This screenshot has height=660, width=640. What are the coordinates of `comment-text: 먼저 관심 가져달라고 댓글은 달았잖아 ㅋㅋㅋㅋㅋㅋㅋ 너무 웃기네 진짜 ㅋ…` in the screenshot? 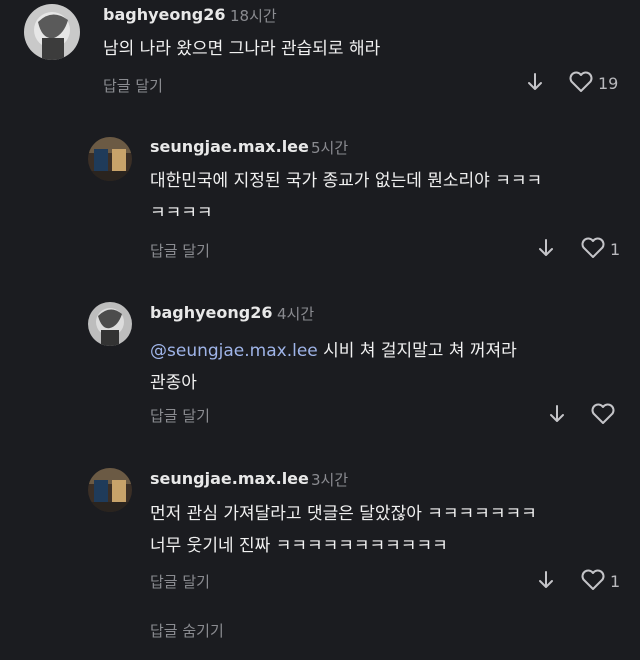 It's located at (343, 530).